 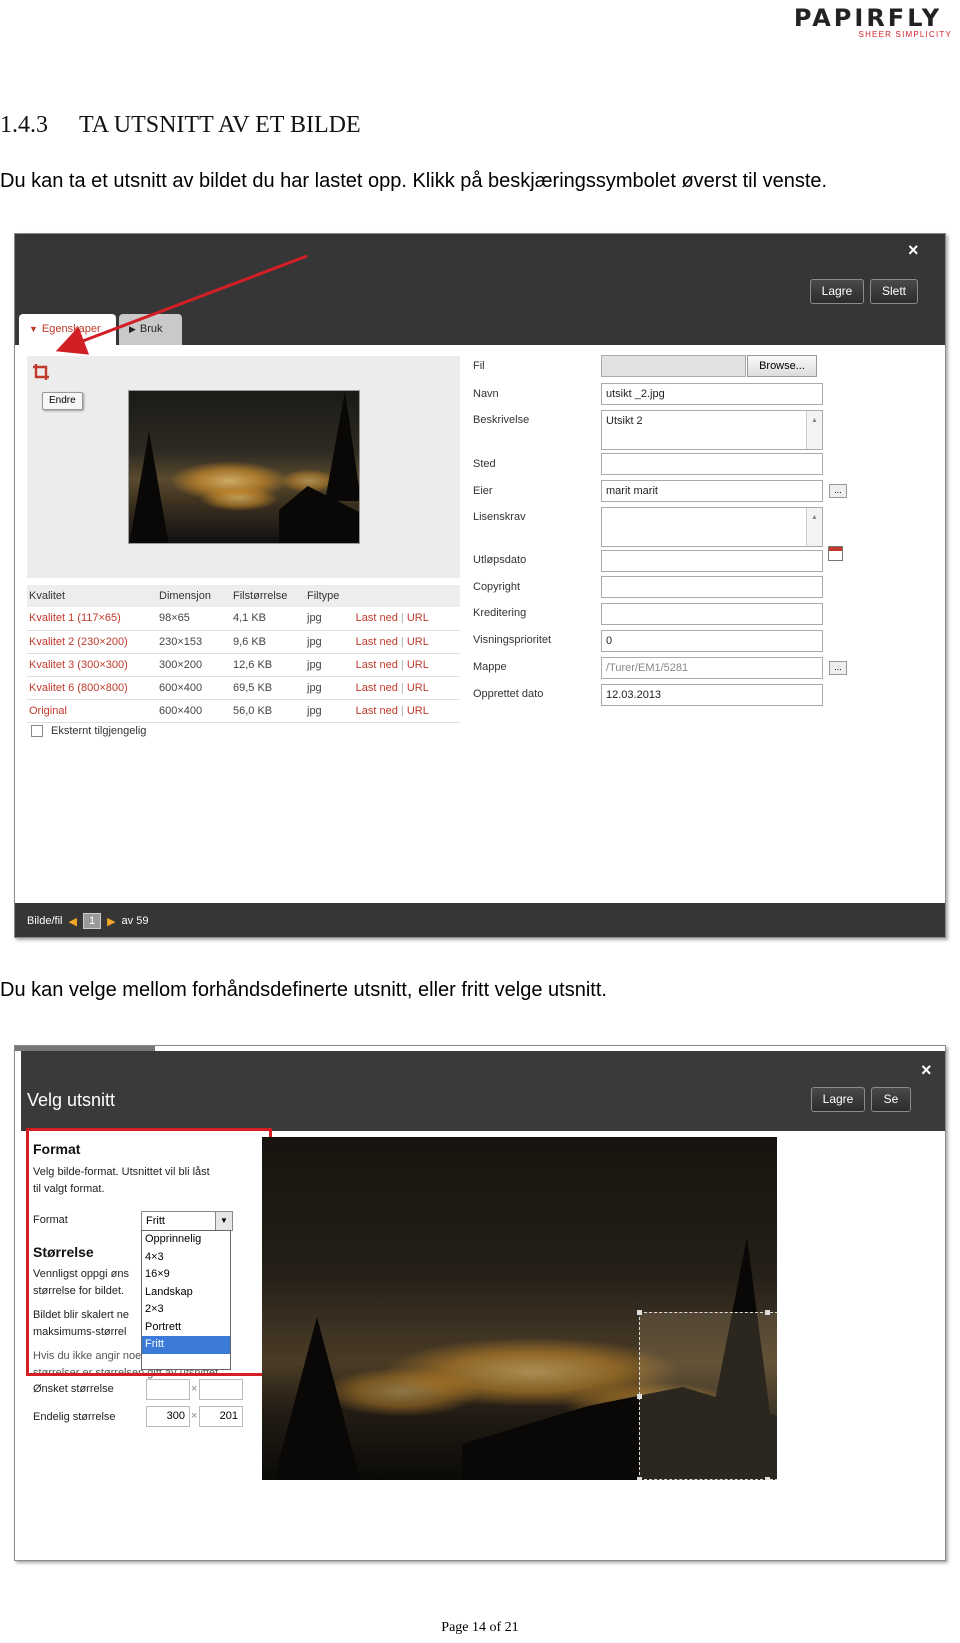 What do you see at coordinates (45, 921) in the screenshot?
I see `pager-label: Bilde/fil` at bounding box center [45, 921].